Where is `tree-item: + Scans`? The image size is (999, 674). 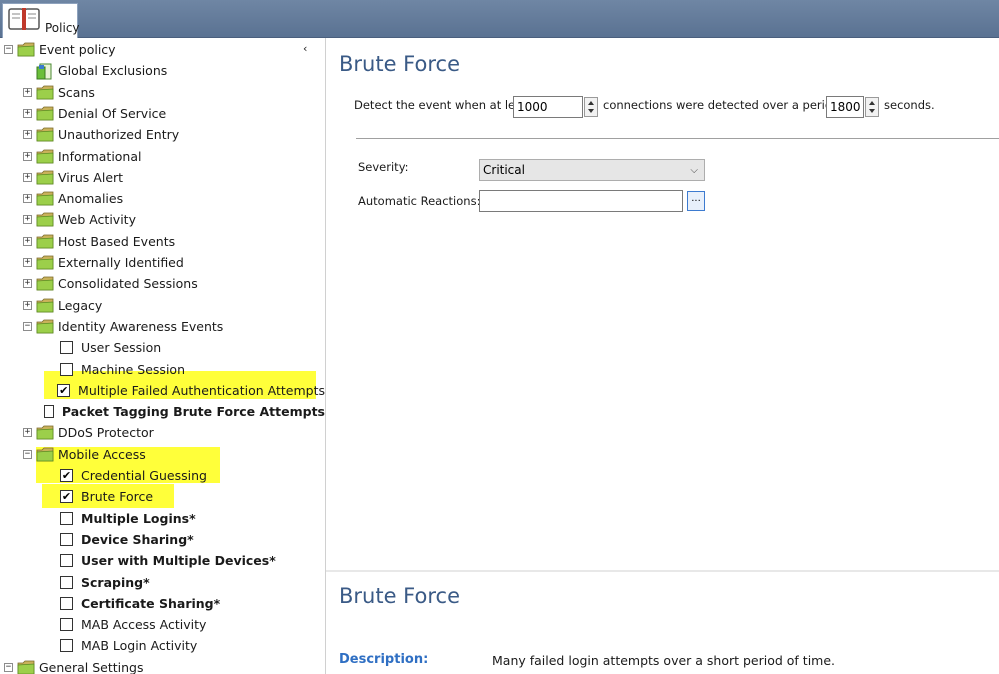
tree-item: + Scans is located at coordinates (162, 92).